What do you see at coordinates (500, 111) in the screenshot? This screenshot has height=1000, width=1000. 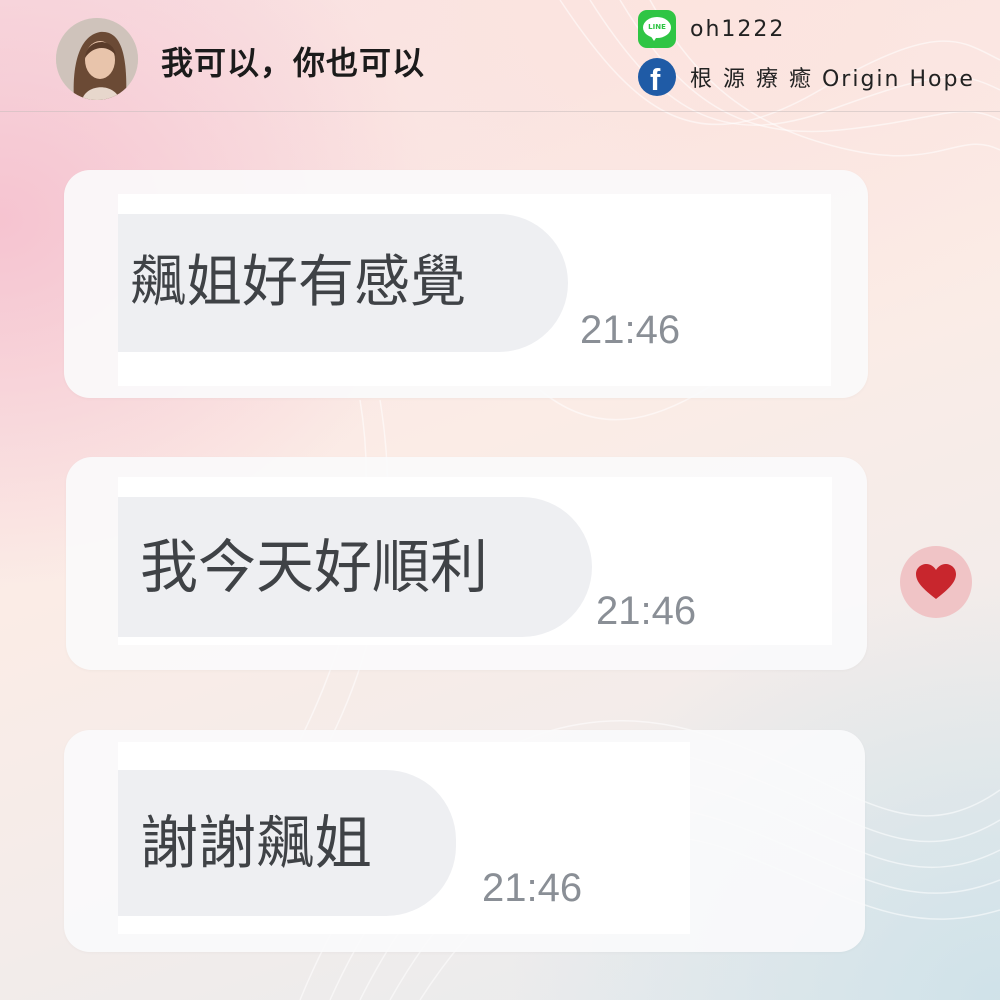 I see `header-divider` at bounding box center [500, 111].